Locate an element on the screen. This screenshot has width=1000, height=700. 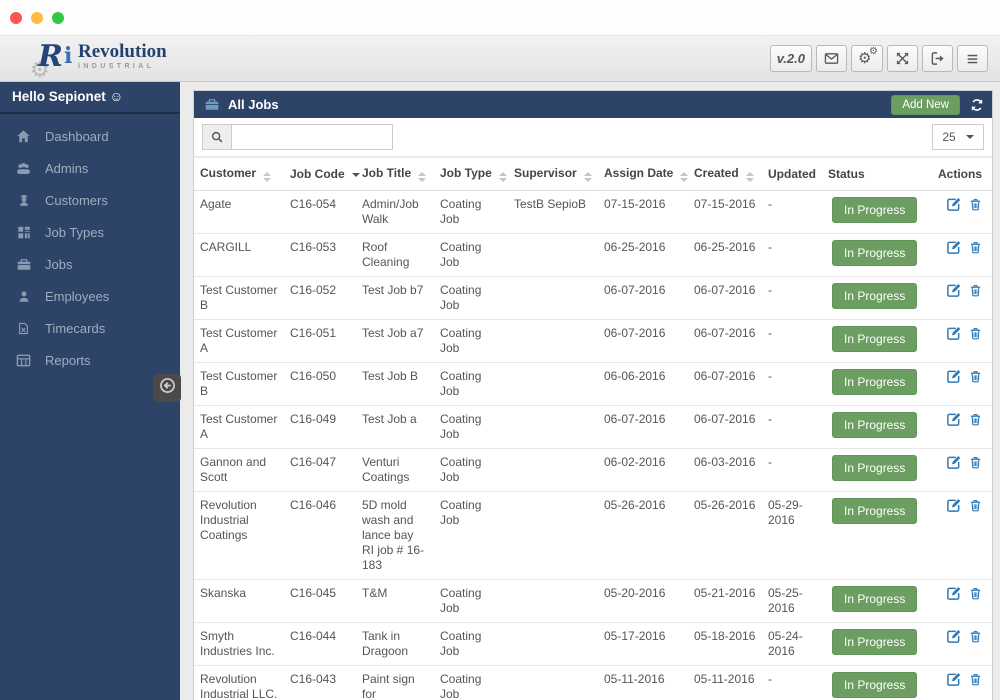
mail-icon is located at coordinates (831, 58).